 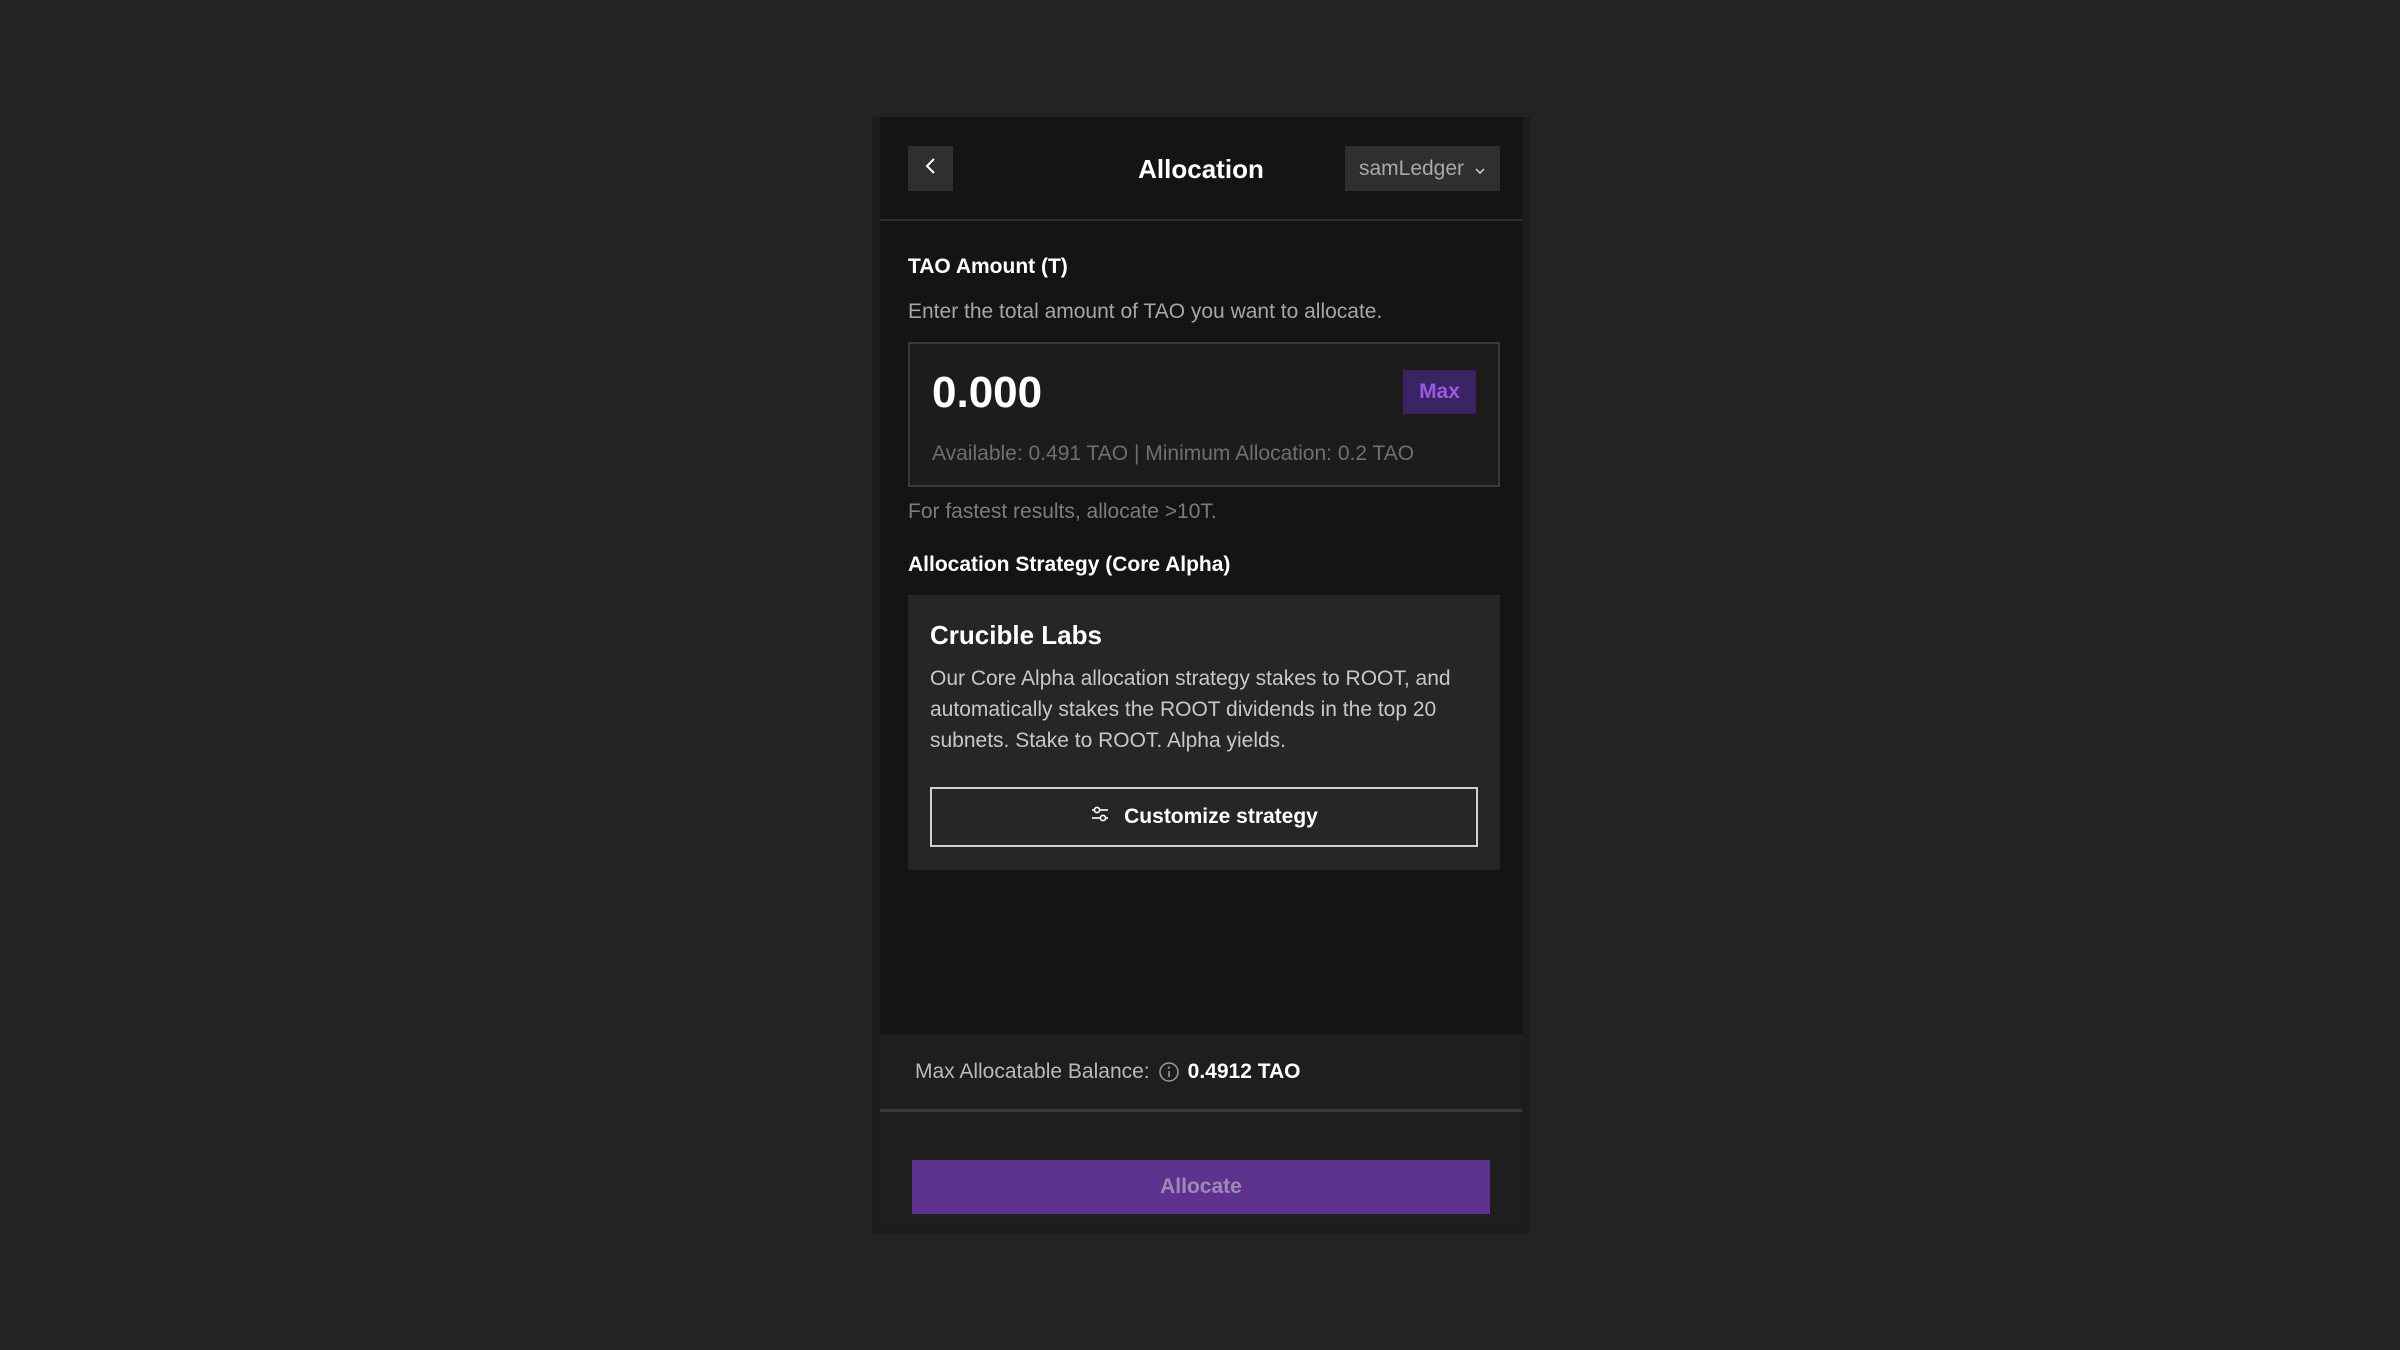 I want to click on max-button: Max, so click(x=1439, y=392).